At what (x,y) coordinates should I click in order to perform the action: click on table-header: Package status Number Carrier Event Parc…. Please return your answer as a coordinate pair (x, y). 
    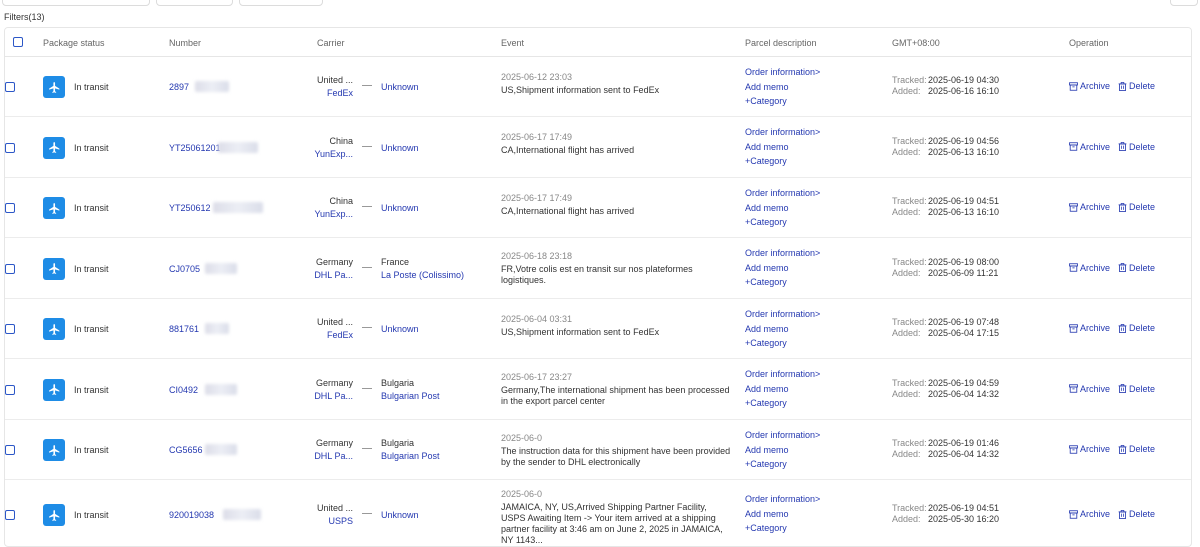
    Looking at the image, I should click on (598, 42).